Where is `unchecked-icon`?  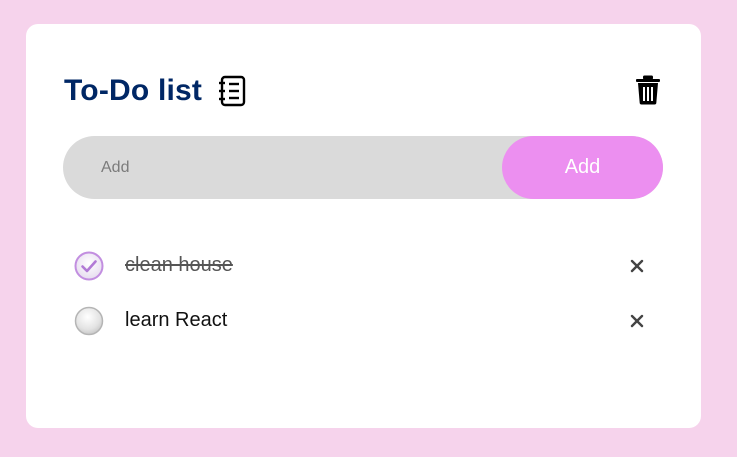
unchecked-icon is located at coordinates (89, 321).